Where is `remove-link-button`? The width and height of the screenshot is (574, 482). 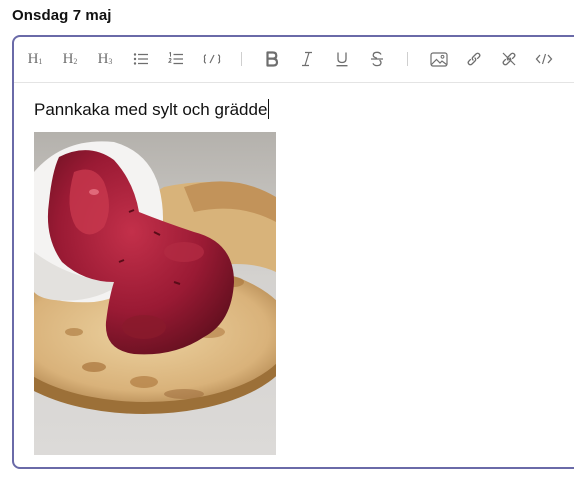
remove-link-button is located at coordinates (509, 59).